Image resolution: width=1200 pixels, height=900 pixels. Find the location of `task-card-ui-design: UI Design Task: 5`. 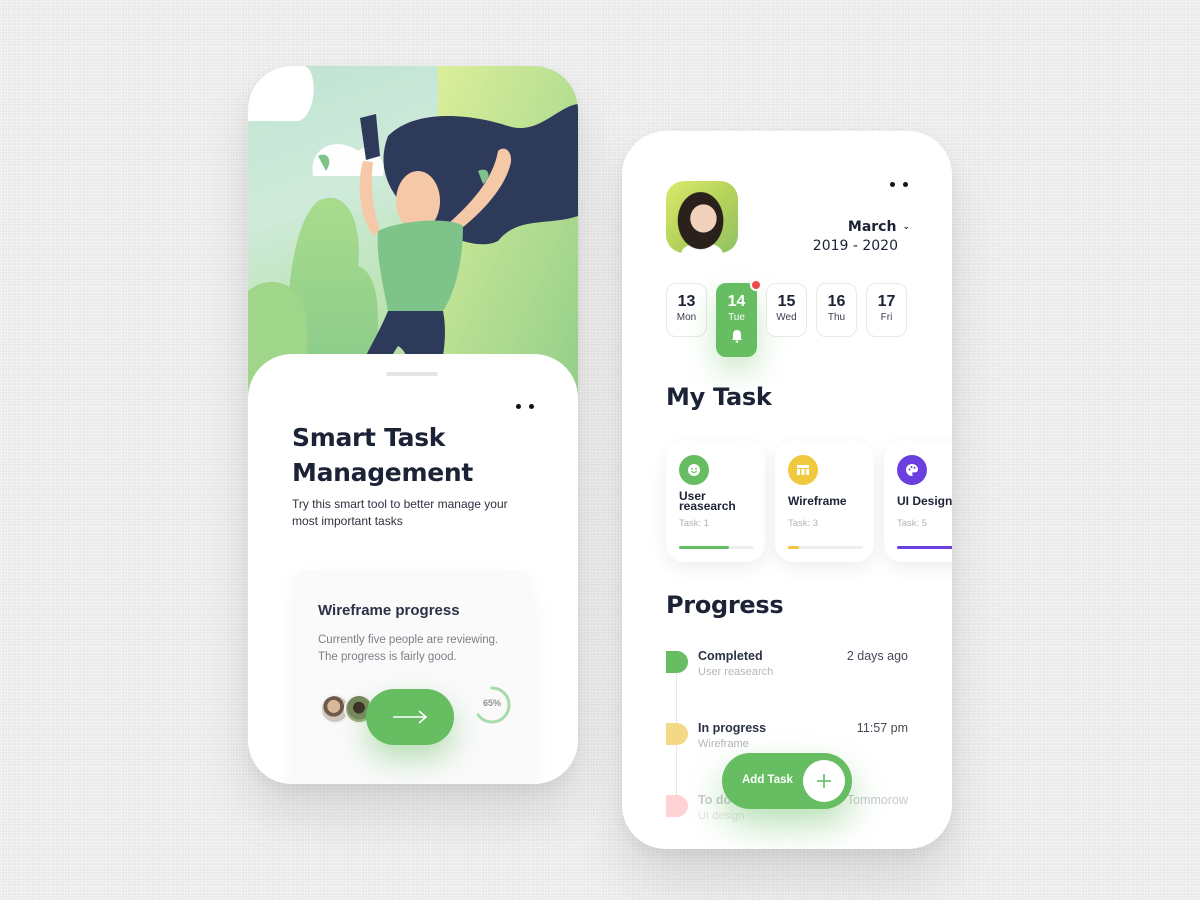

task-card-ui-design: UI Design Task: 5 is located at coordinates (918, 501).